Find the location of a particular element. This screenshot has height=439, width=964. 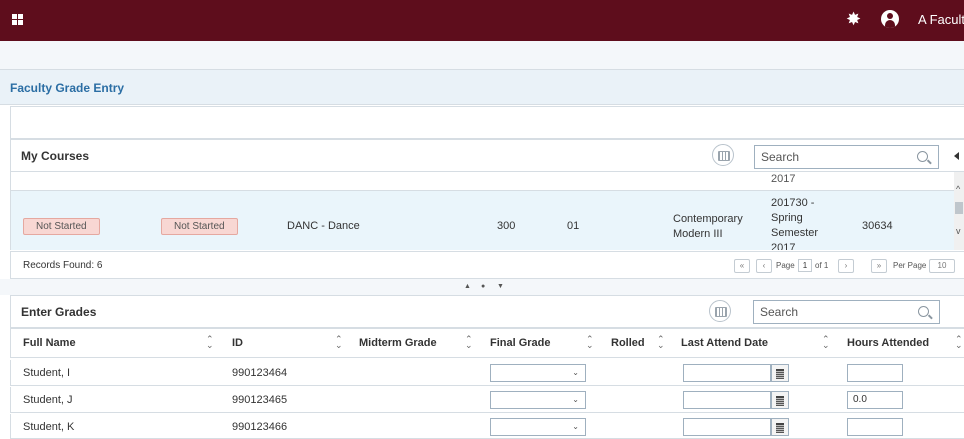

term-cell-line4: 2017 is located at coordinates (783, 246).